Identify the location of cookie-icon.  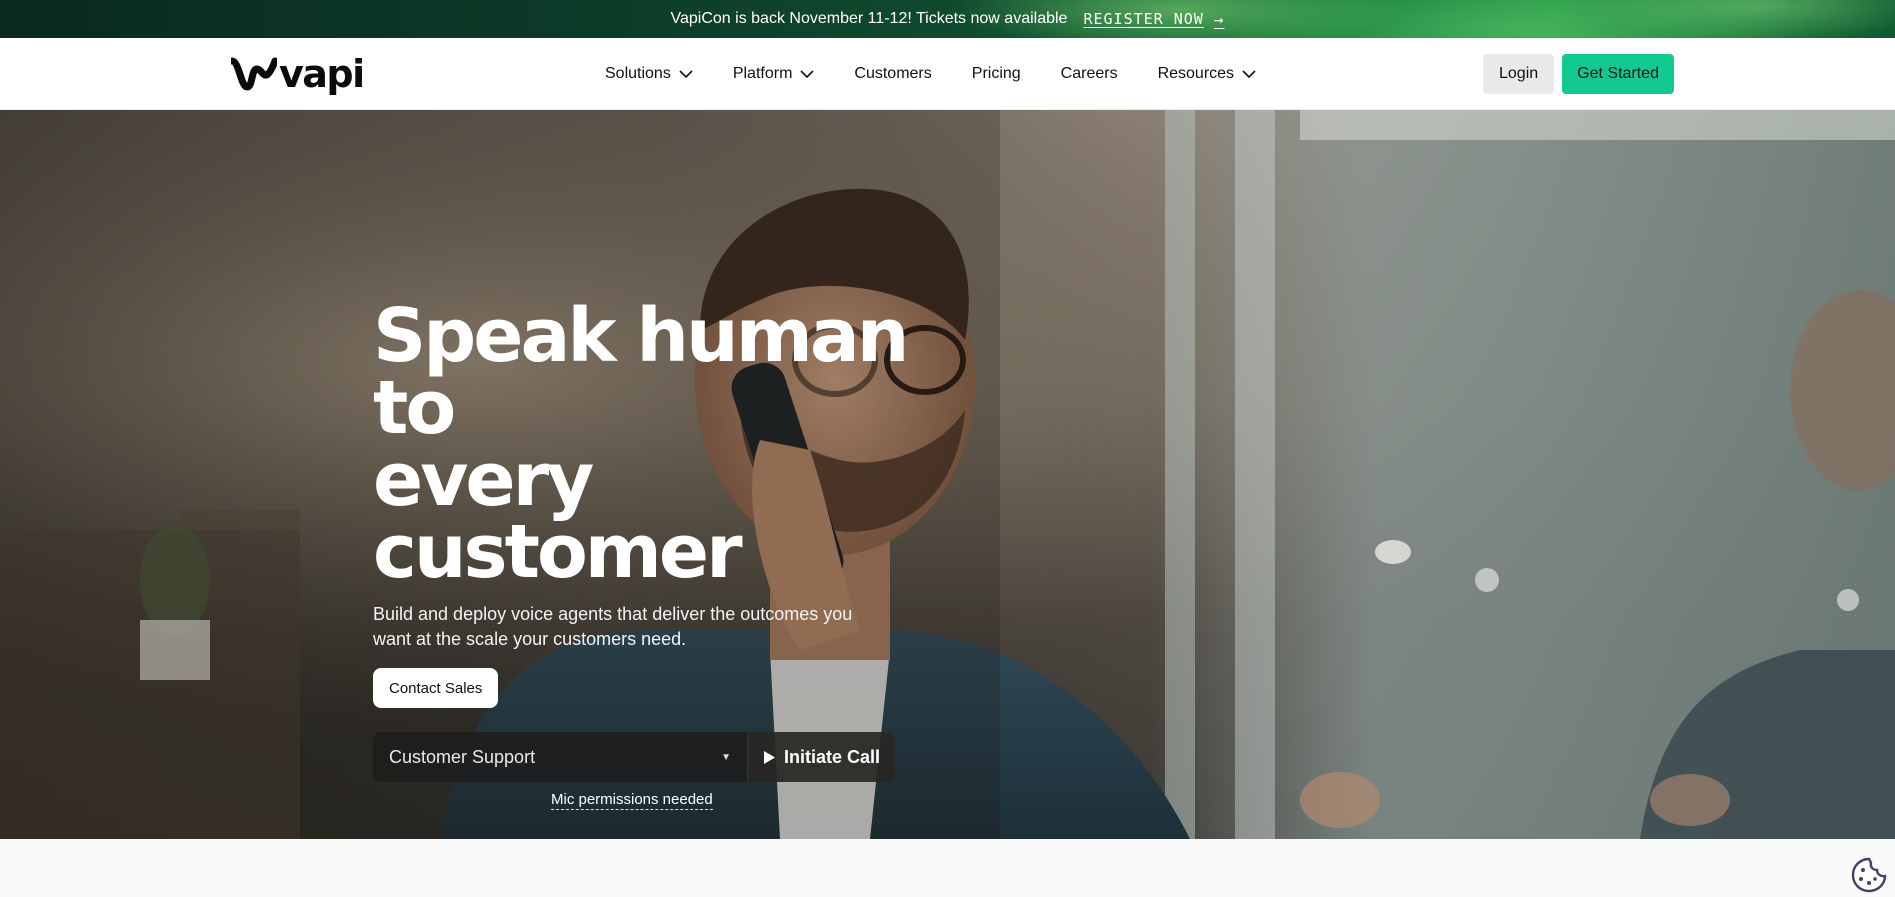
(1869, 875).